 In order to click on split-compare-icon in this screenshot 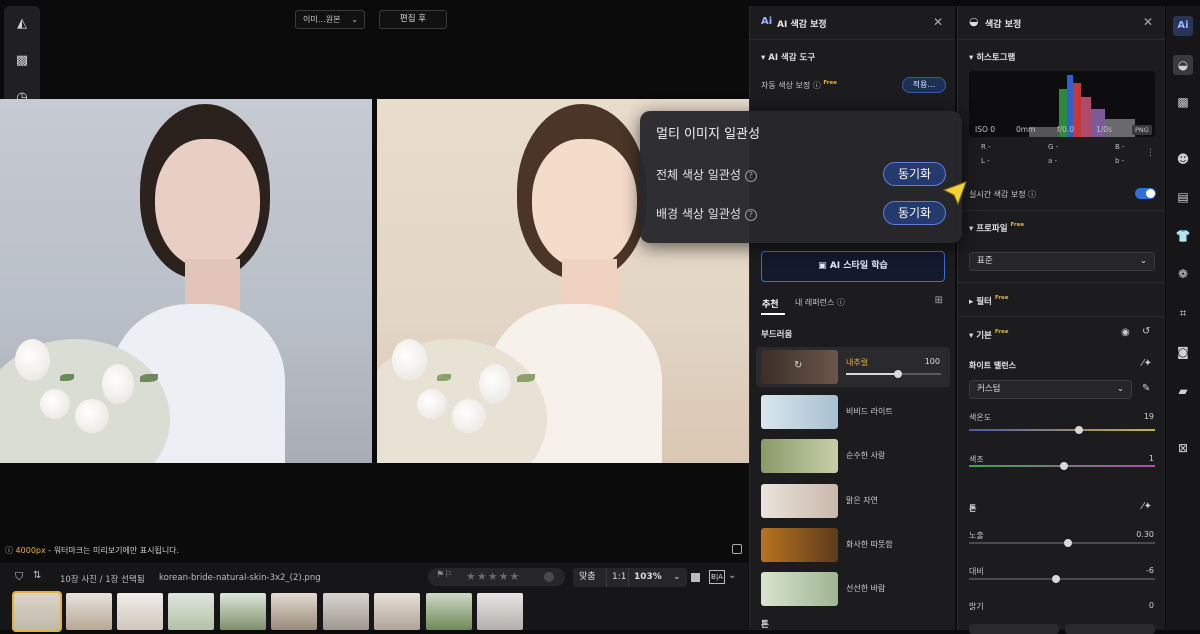, I will do `click(737, 549)`.